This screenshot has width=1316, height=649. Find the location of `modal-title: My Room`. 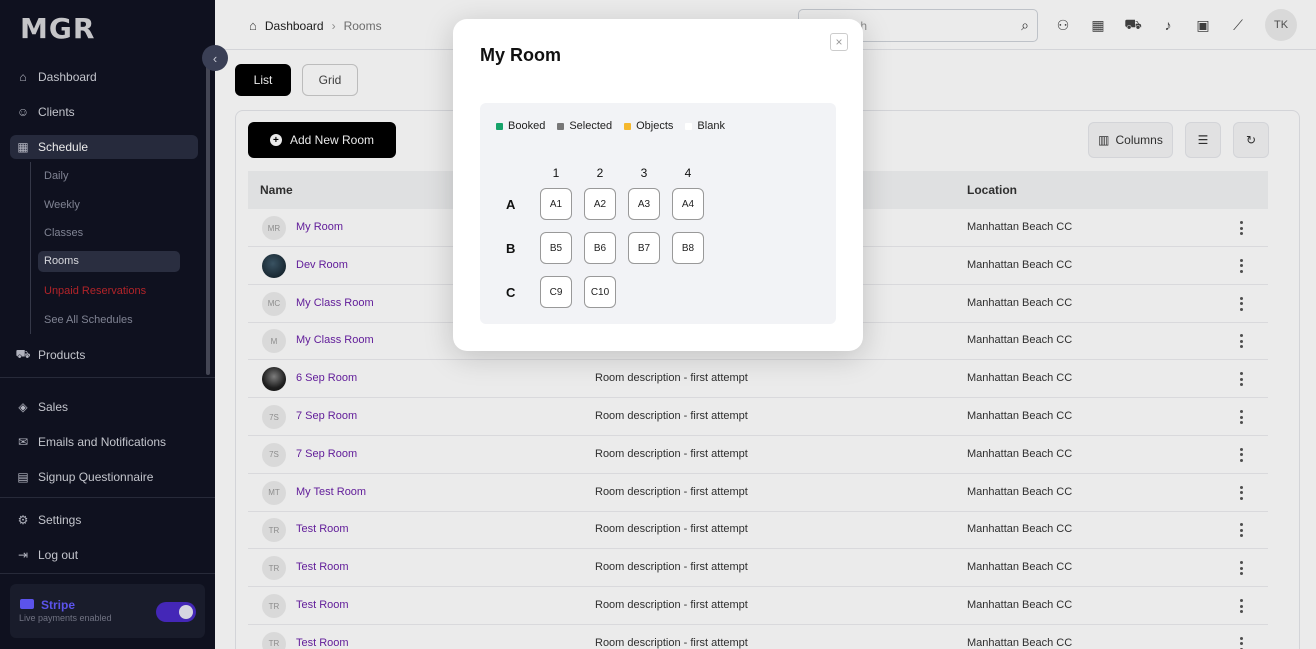

modal-title: My Room is located at coordinates (520, 55).